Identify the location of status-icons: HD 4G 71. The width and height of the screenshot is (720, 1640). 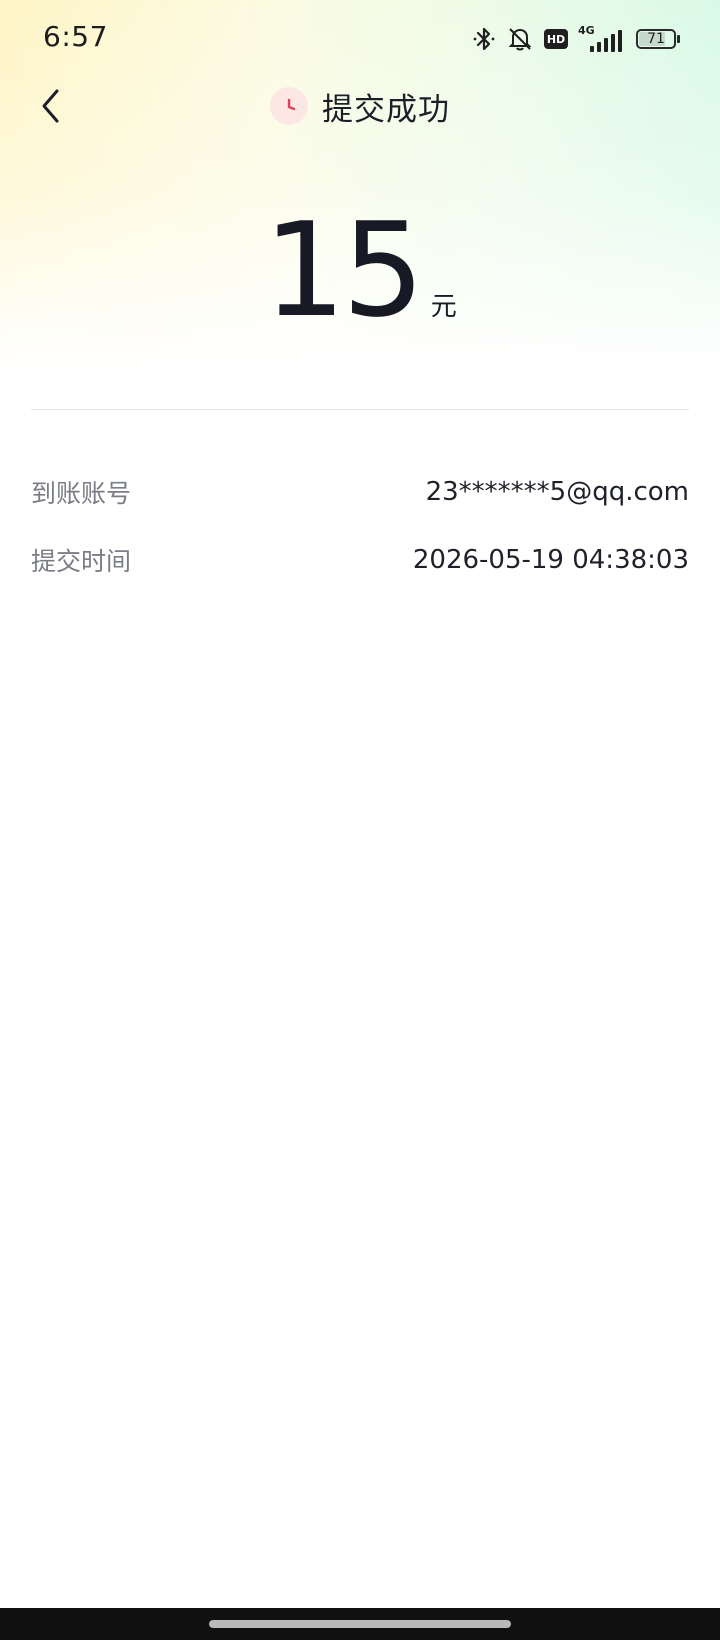
(576, 39).